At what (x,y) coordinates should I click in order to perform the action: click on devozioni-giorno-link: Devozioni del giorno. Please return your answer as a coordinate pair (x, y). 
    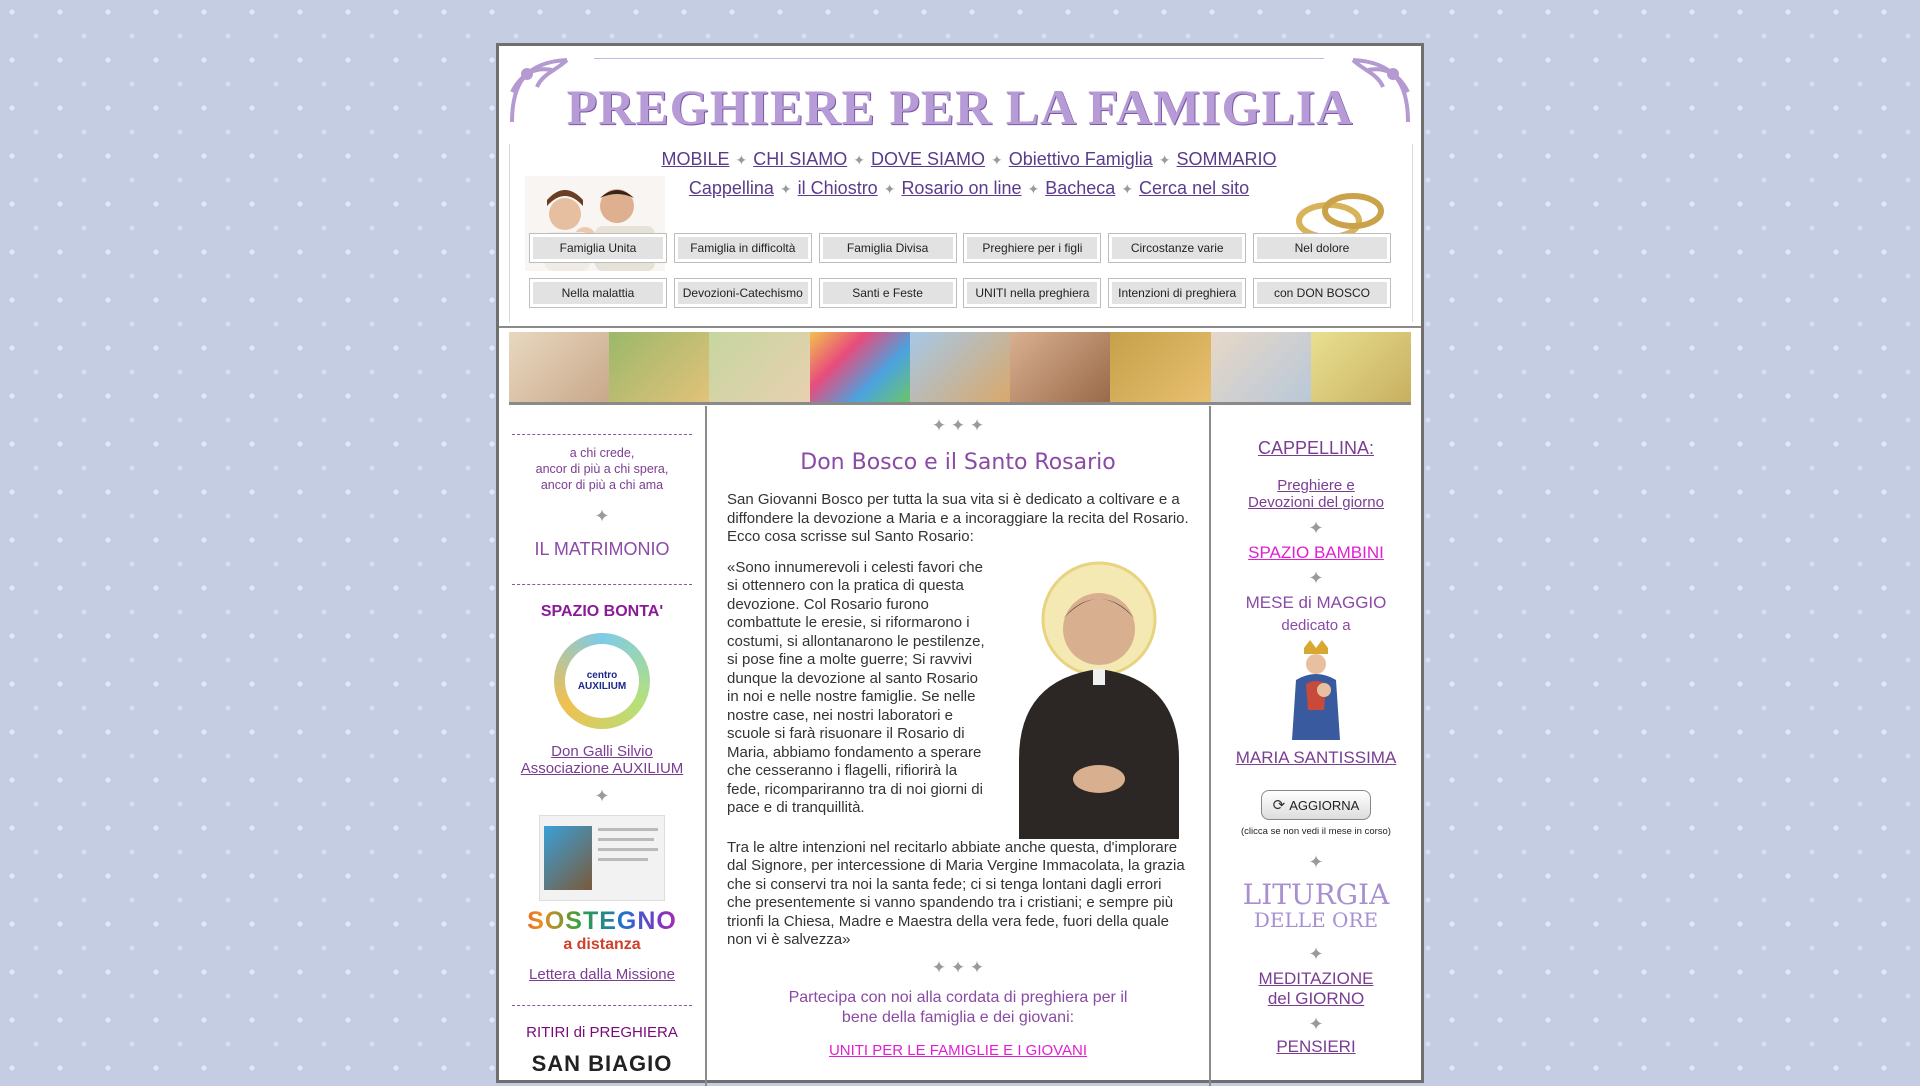
    Looking at the image, I should click on (1316, 502).